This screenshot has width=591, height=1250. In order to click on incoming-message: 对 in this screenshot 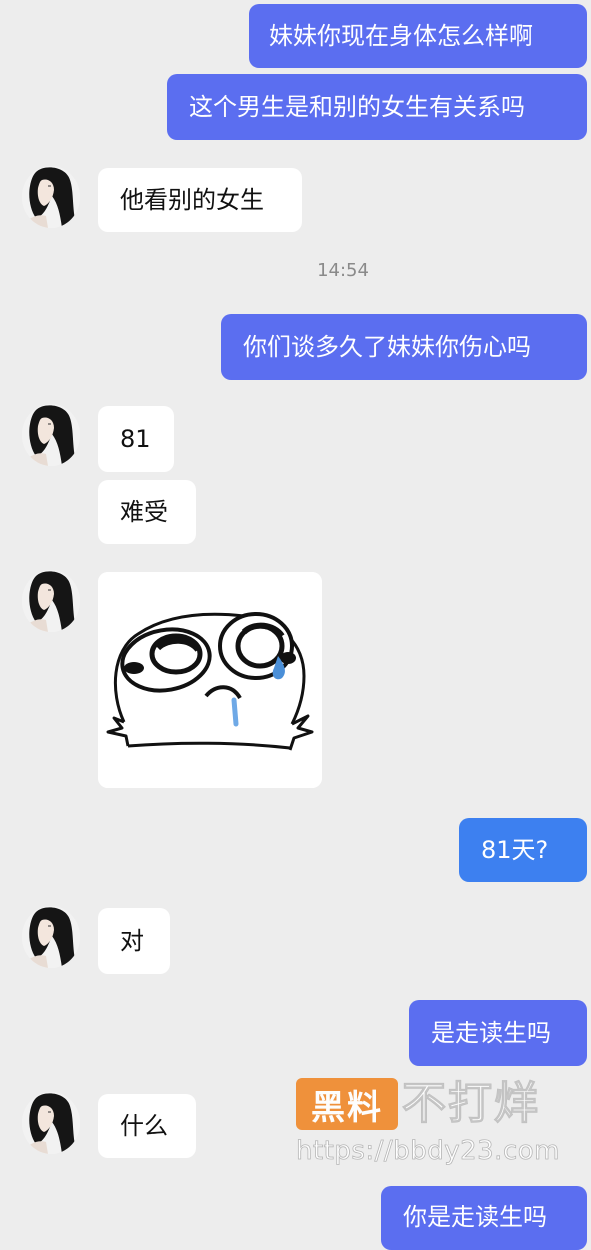, I will do `click(134, 941)`.